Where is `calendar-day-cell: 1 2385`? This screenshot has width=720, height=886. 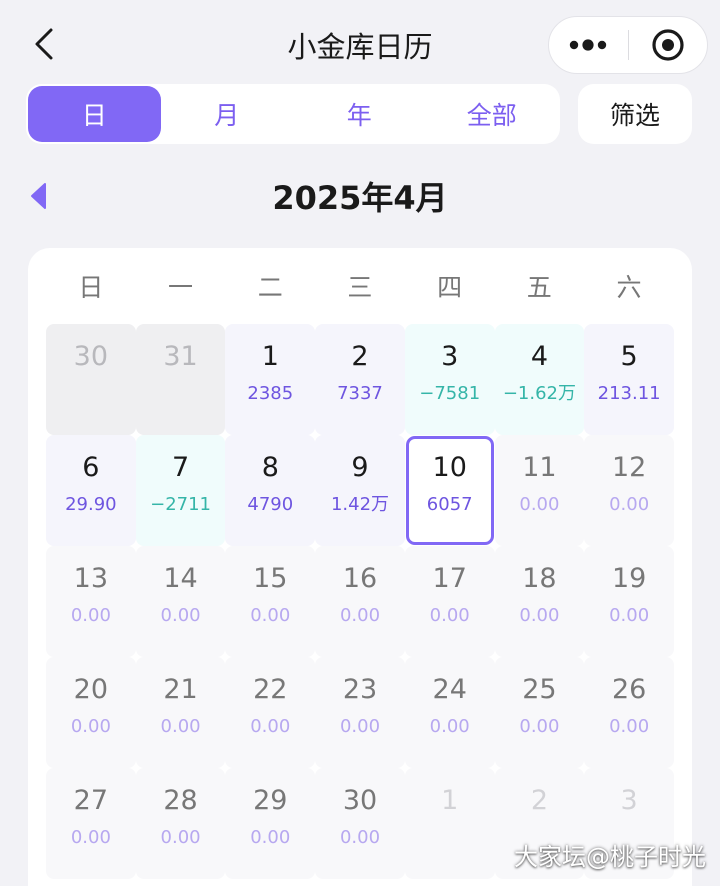
calendar-day-cell: 1 2385 is located at coordinates (270, 379).